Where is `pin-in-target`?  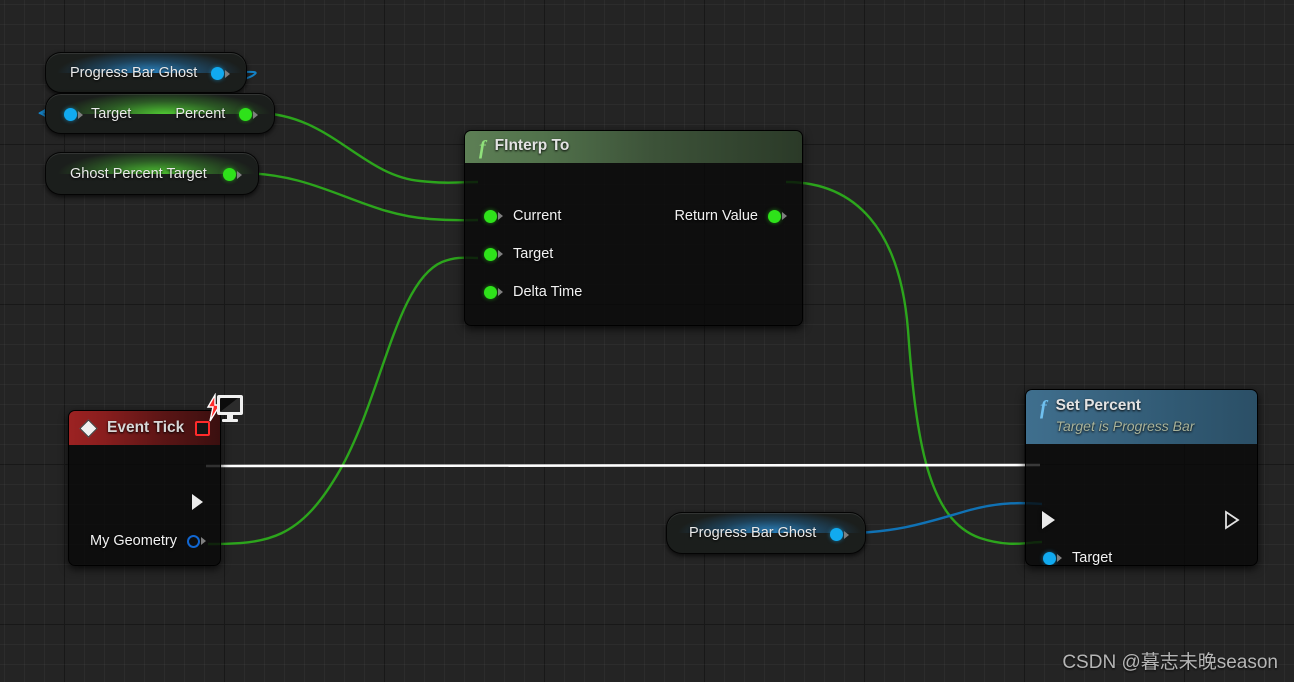 pin-in-target is located at coordinates (73, 114).